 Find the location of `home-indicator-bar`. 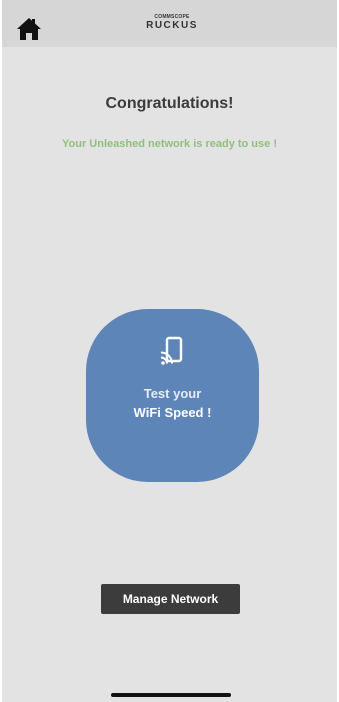

home-indicator-bar is located at coordinates (171, 695).